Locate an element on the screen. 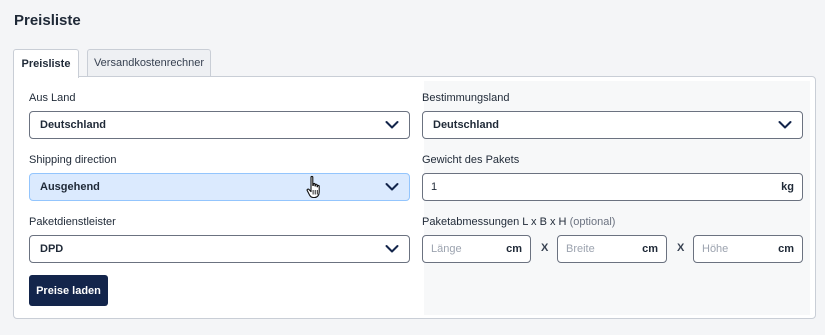 The height and width of the screenshot is (335, 825). direction-select: Ausgehend is located at coordinates (219, 187).